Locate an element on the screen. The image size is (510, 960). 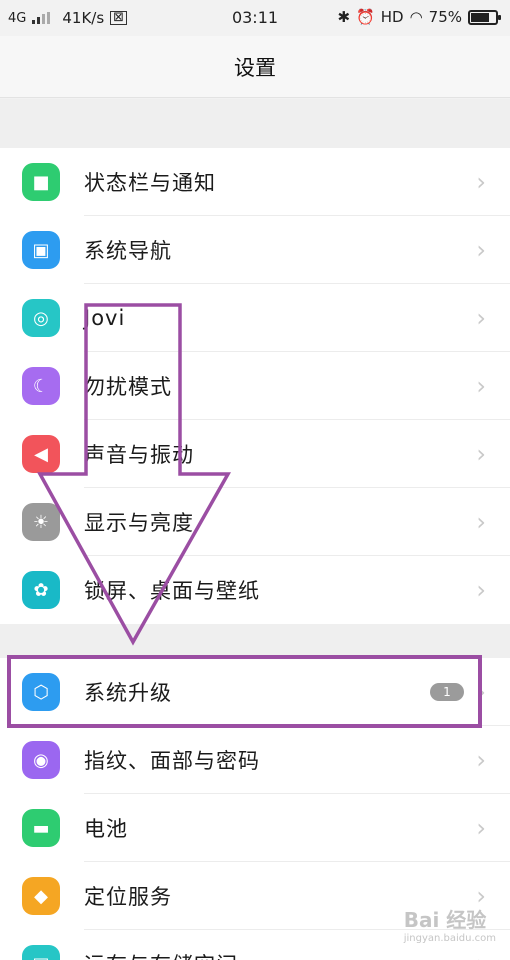
palette-icon: ✿ is located at coordinates (41, 590).